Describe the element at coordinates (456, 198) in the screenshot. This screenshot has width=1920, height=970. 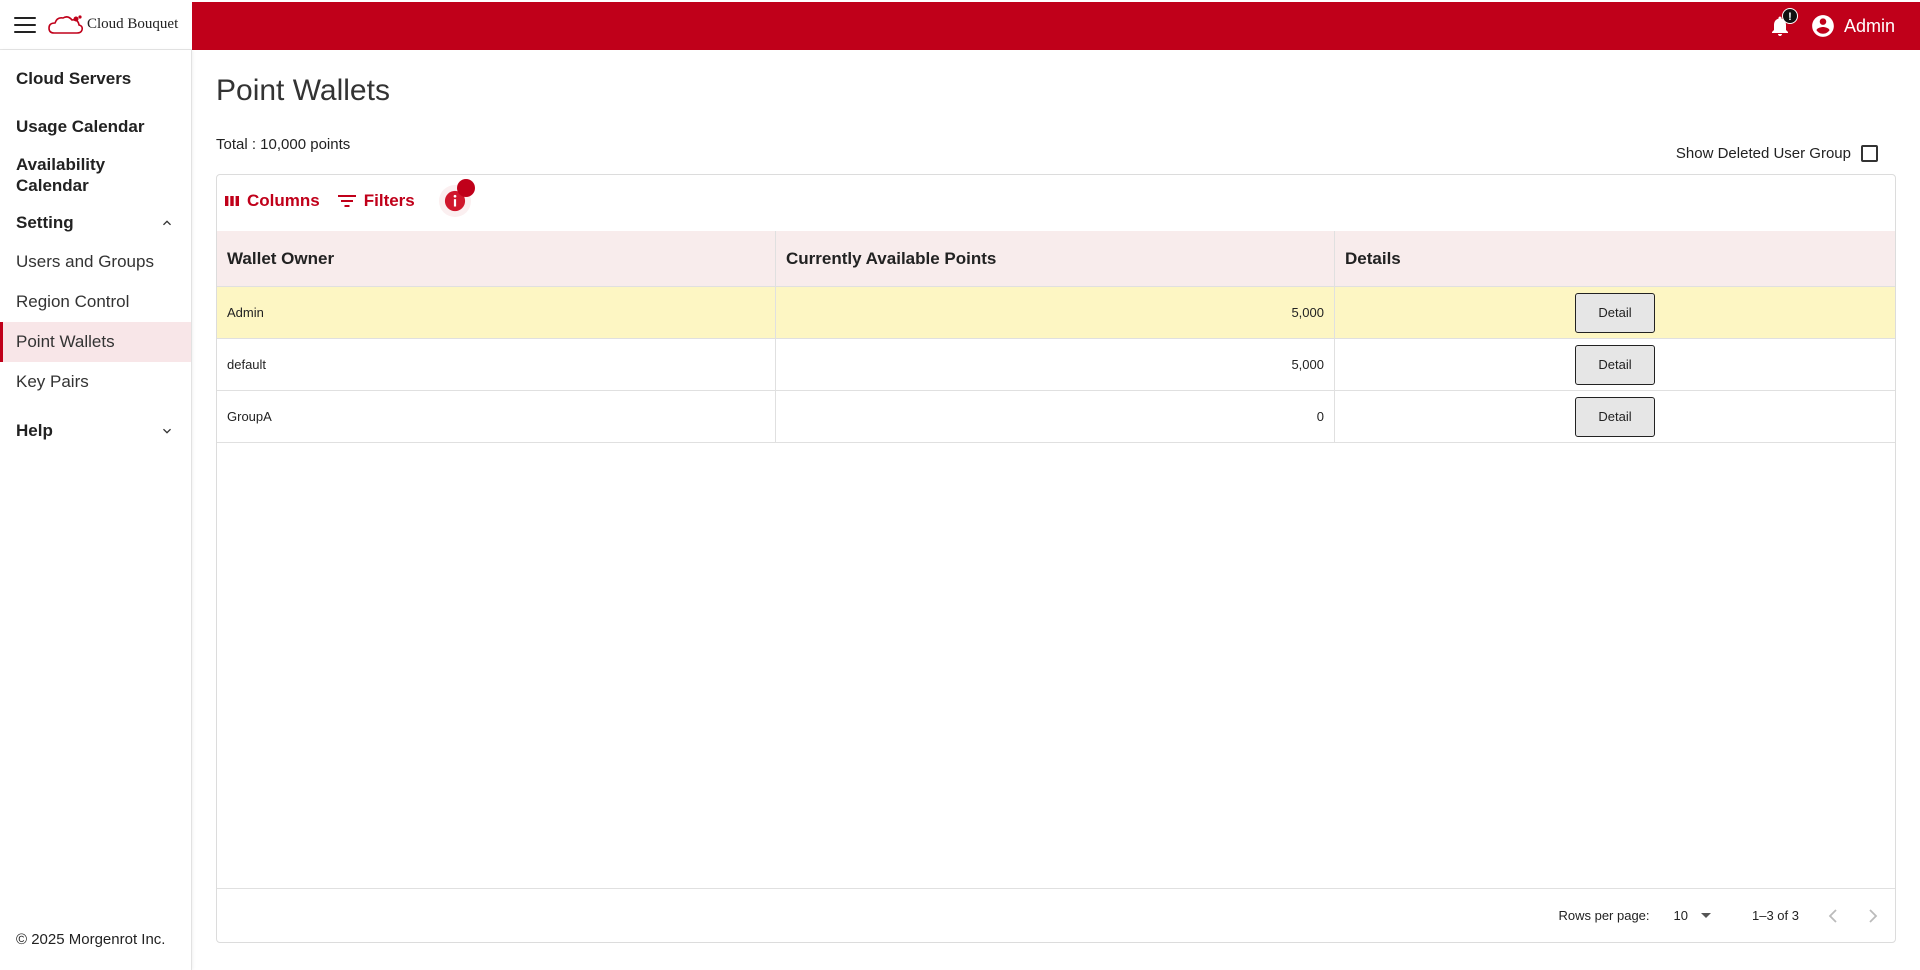
I see `info-button` at that location.